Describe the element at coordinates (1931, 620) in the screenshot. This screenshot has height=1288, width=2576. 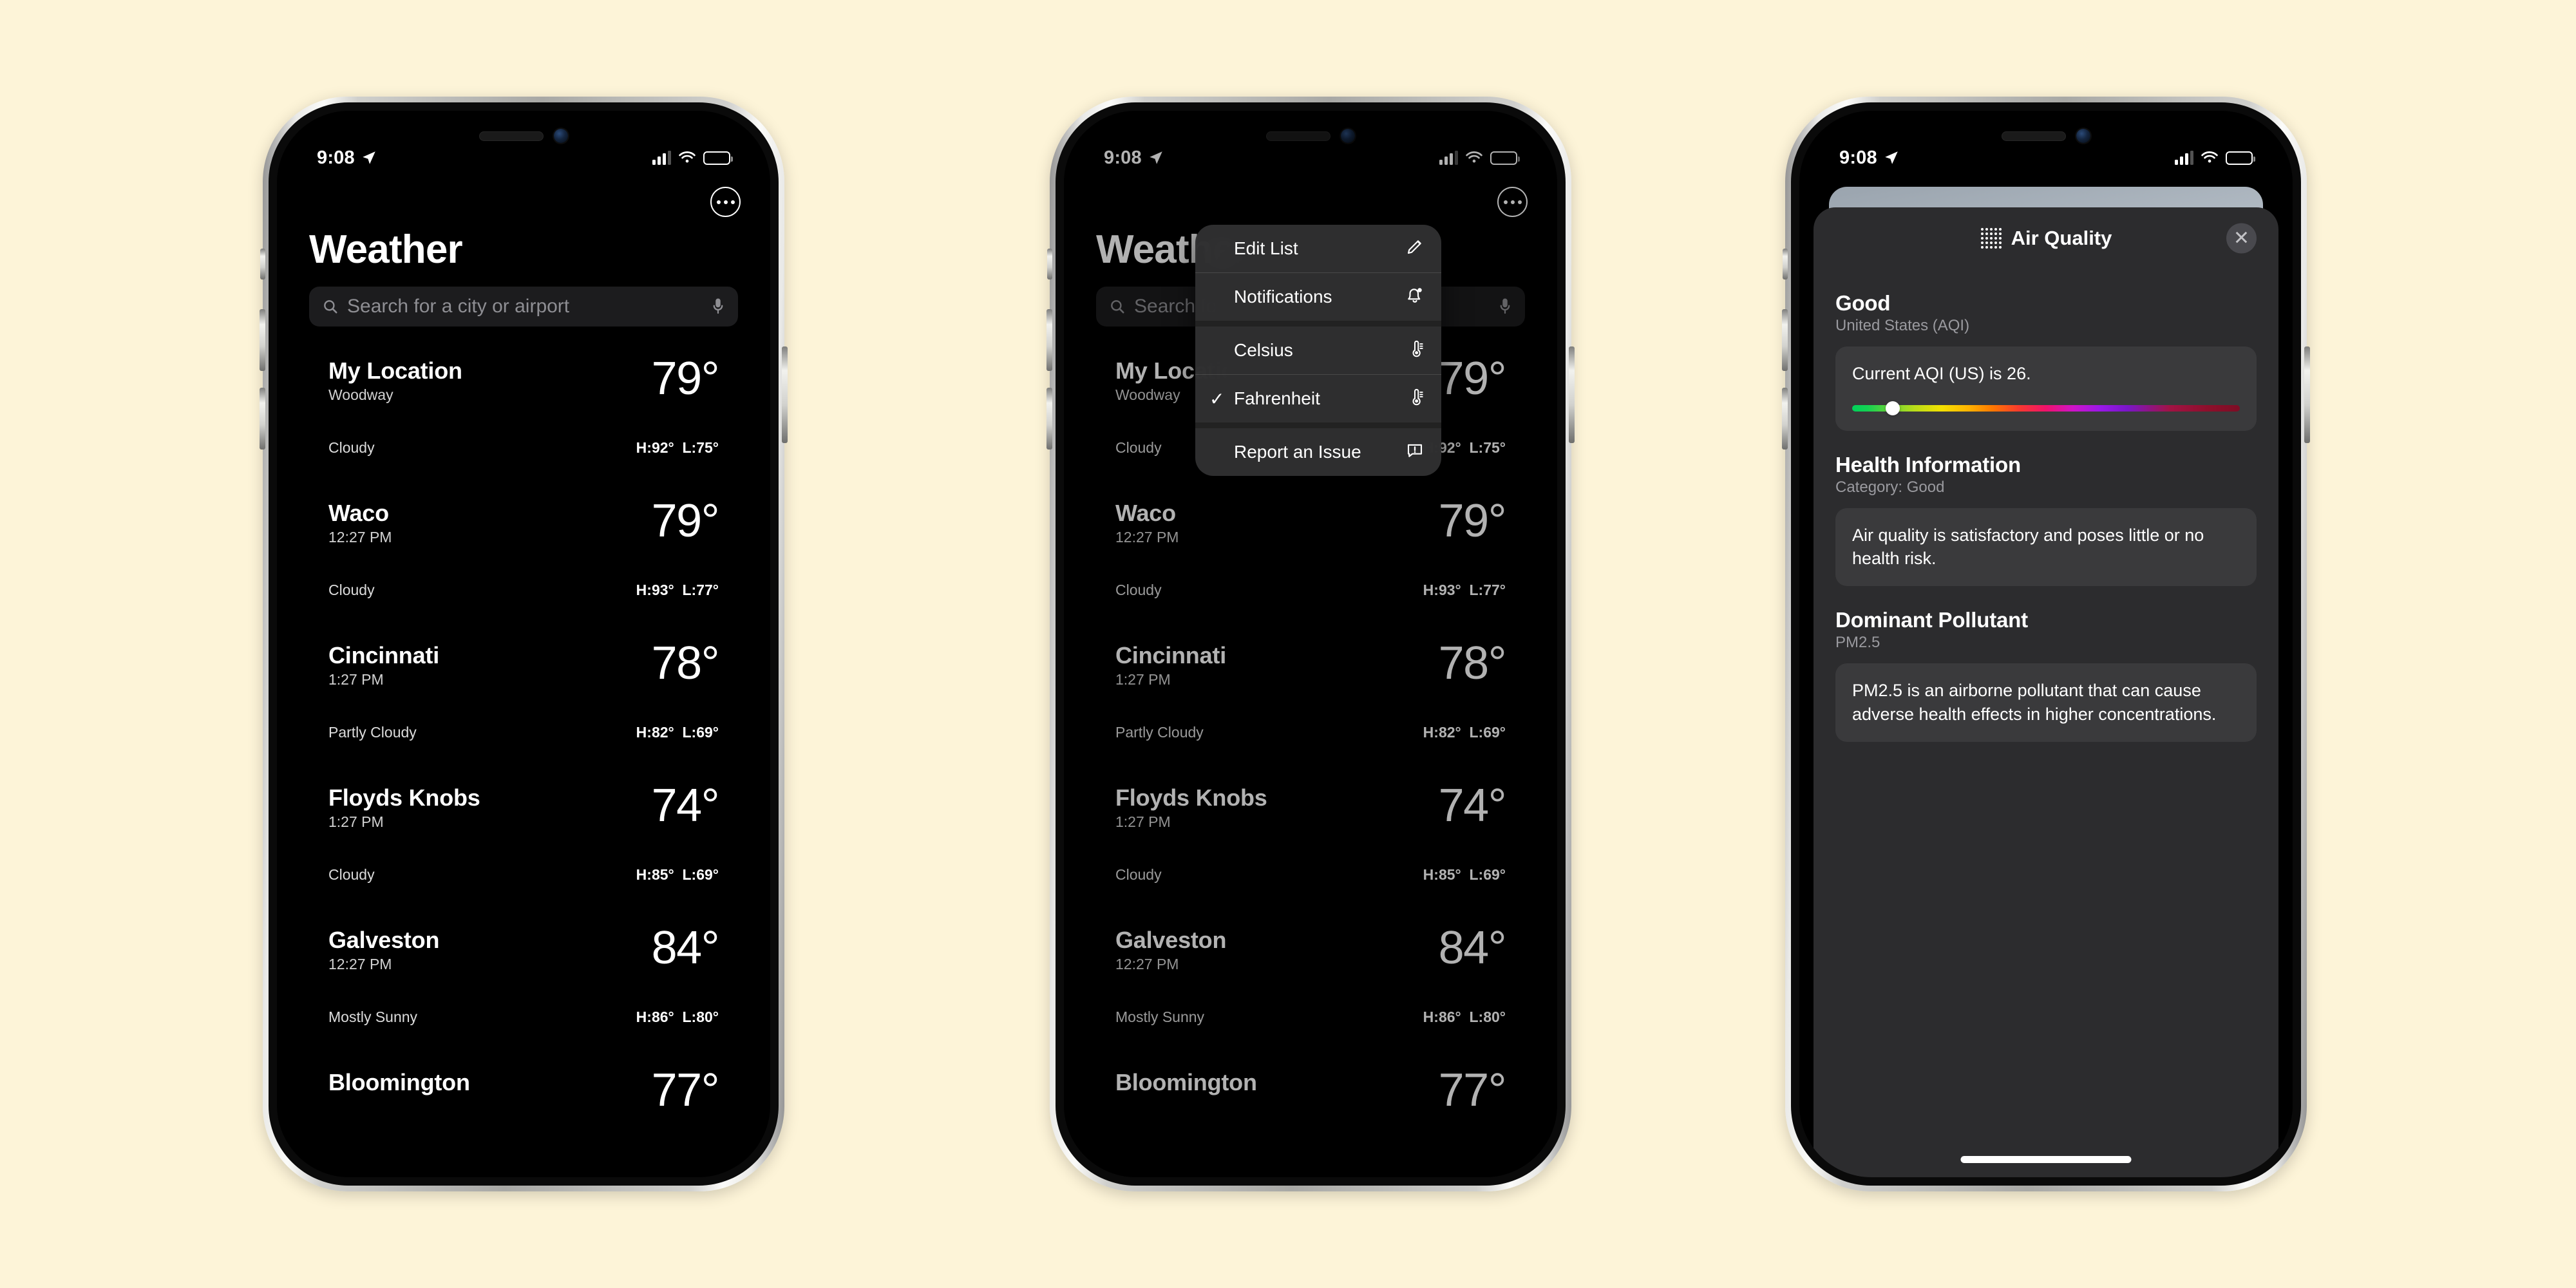
I see `dominant-pollutant-title: Dominant Pollutant` at that location.